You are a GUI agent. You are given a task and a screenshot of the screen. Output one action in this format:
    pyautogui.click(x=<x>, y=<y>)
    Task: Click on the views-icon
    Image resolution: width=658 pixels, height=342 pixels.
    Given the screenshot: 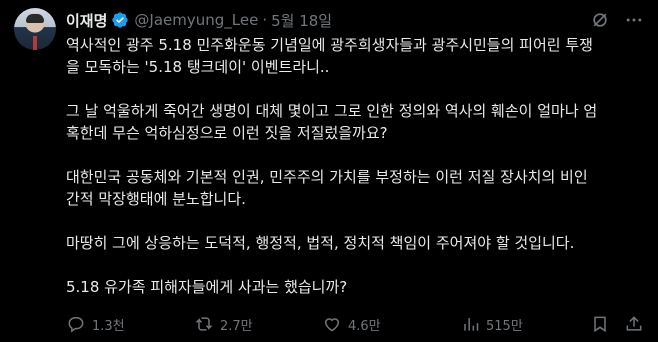 What is the action you would take?
    pyautogui.click(x=471, y=324)
    